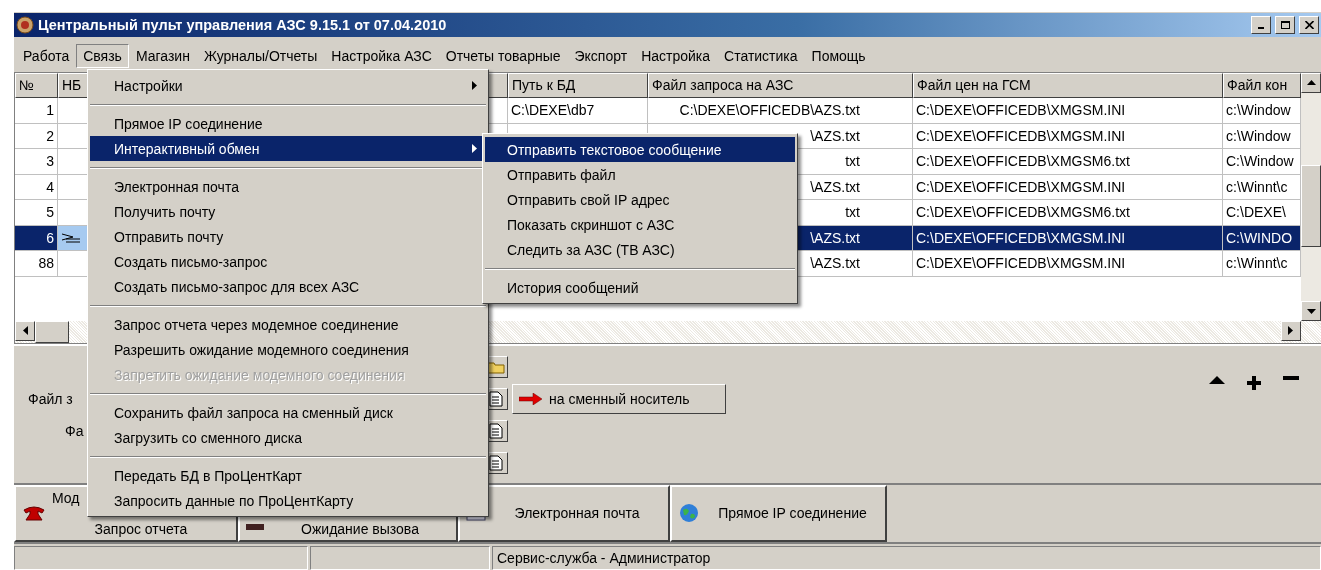 The width and height of the screenshot is (1321, 570). Describe the element at coordinates (243, 24) in the screenshot. I see `window-title: Центральный пульт управления АЗС 9.15.1 от 07.04.2010` at that location.